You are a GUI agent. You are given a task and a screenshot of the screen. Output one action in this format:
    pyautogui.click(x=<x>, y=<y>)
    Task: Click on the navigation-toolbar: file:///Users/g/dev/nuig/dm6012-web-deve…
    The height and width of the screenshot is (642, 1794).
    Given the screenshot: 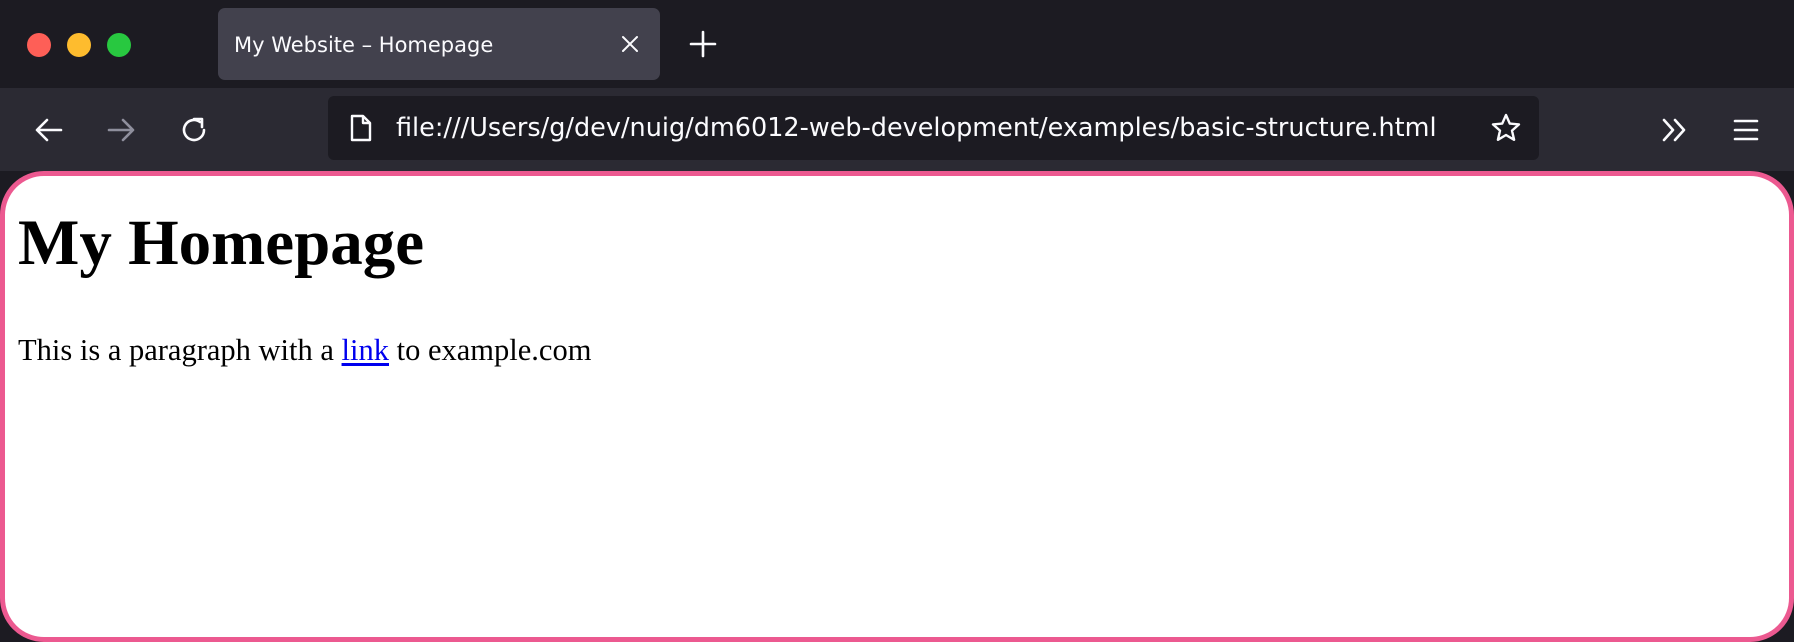 What is the action you would take?
    pyautogui.click(x=897, y=129)
    